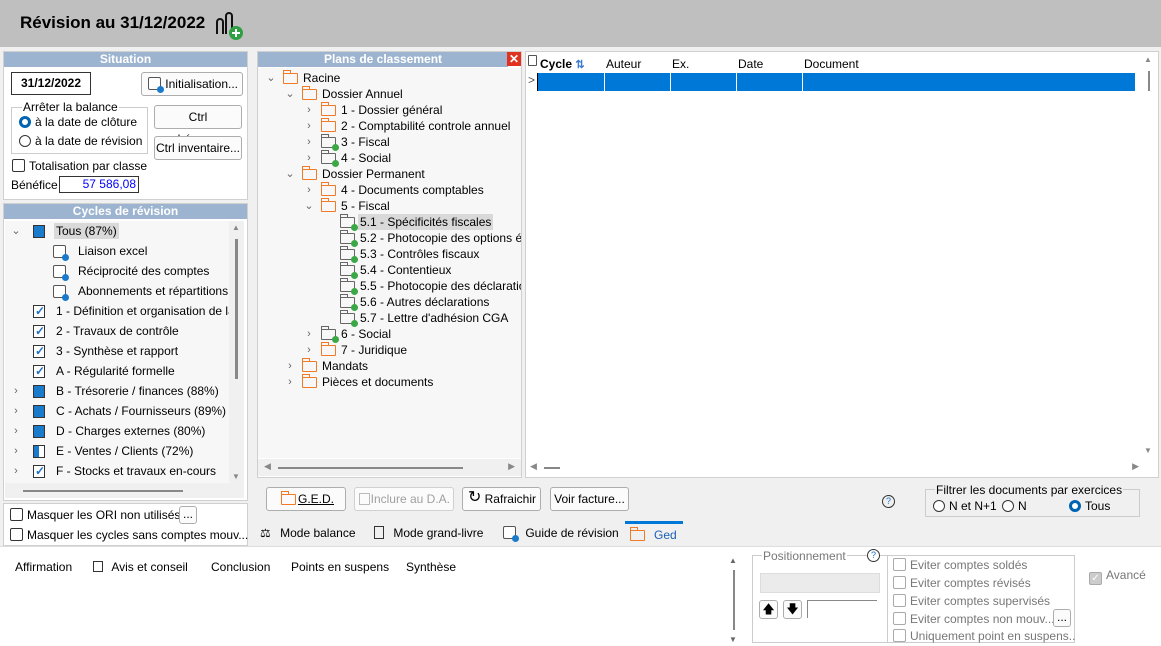  I want to click on plan-item: ⌄ Racine, so click(389, 78).